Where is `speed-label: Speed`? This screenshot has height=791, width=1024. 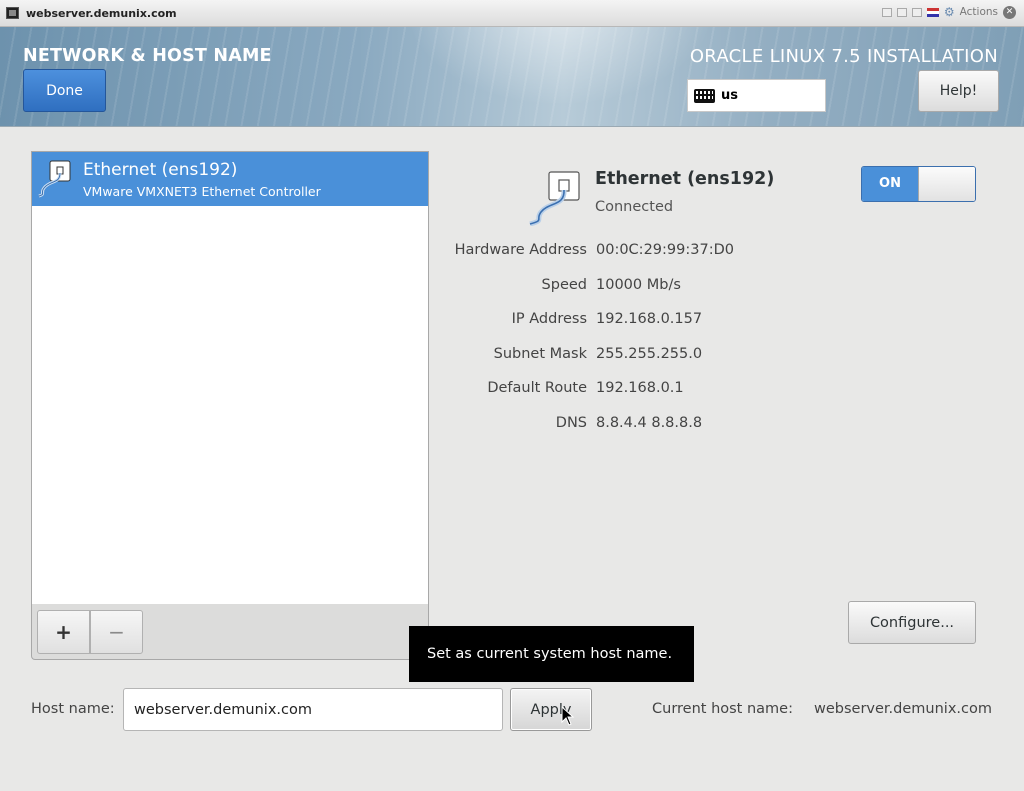
speed-label: Speed is located at coordinates (564, 285).